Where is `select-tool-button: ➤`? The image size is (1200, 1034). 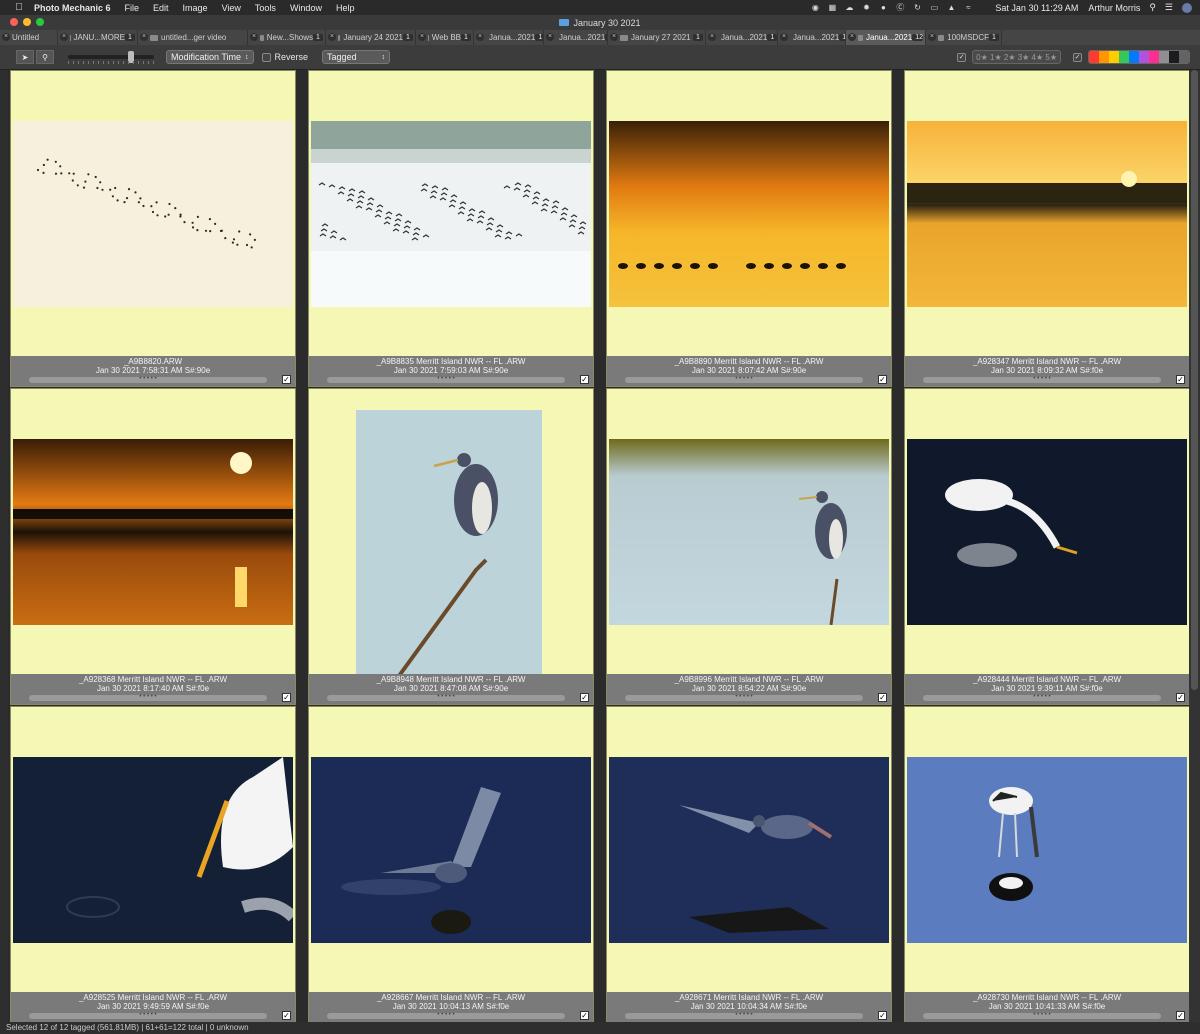
select-tool-button: ➤ is located at coordinates (25, 57).